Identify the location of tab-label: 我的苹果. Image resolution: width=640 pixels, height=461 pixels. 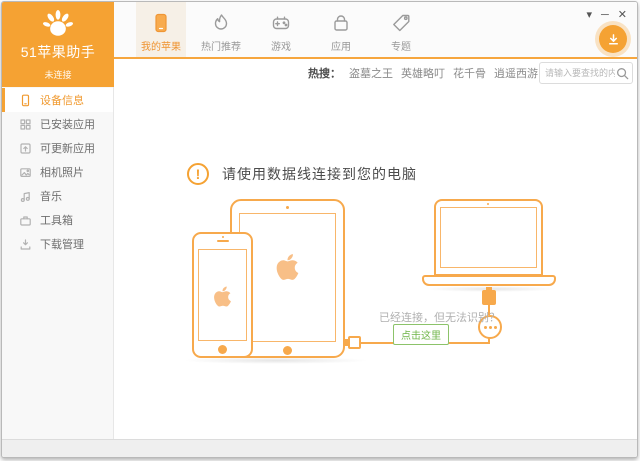
(161, 47).